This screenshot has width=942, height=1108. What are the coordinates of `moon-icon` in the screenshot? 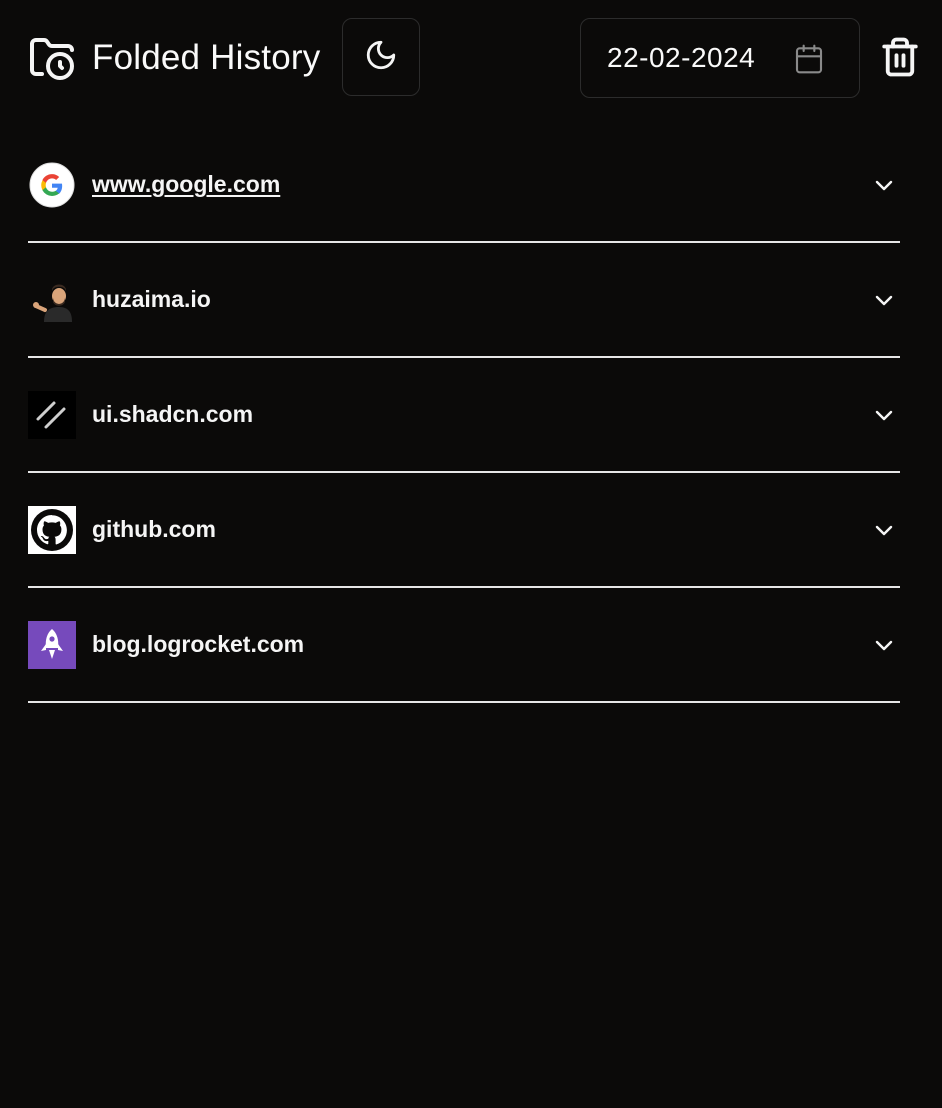 It's located at (381, 57).